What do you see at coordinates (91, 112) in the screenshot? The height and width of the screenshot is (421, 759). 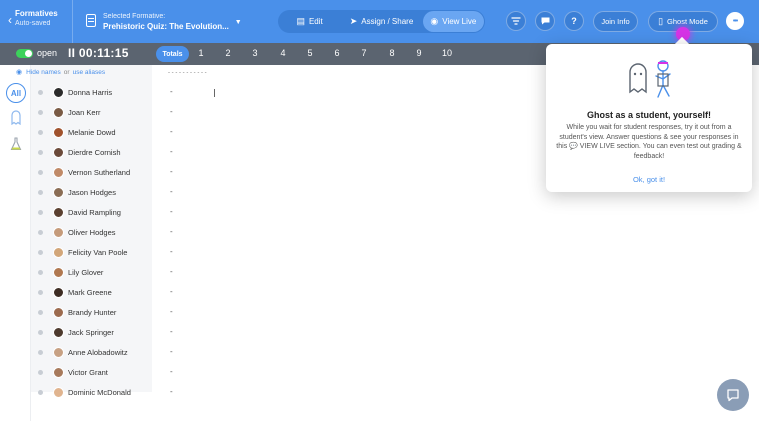 I see `student-row: Joan Kerr` at bounding box center [91, 112].